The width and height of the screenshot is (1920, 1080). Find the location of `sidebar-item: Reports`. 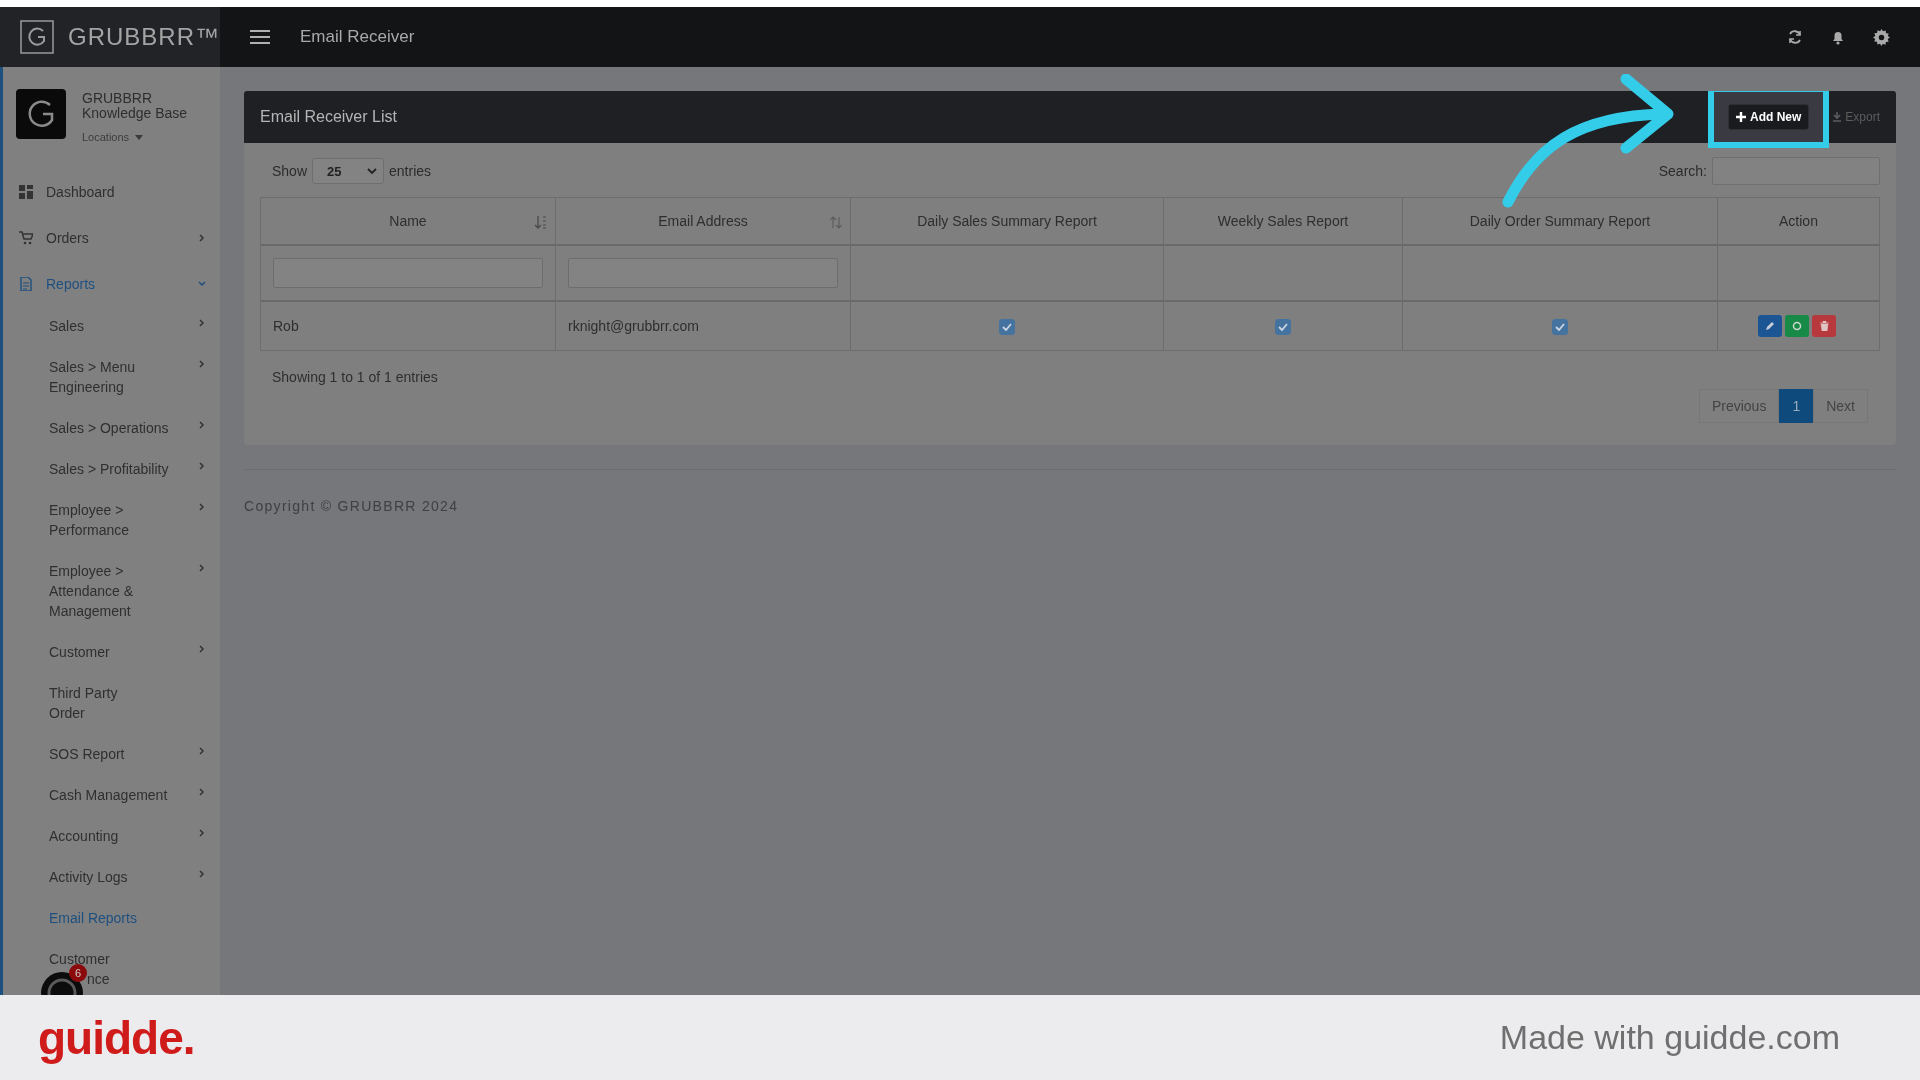

sidebar-item: Reports is located at coordinates (111, 284).